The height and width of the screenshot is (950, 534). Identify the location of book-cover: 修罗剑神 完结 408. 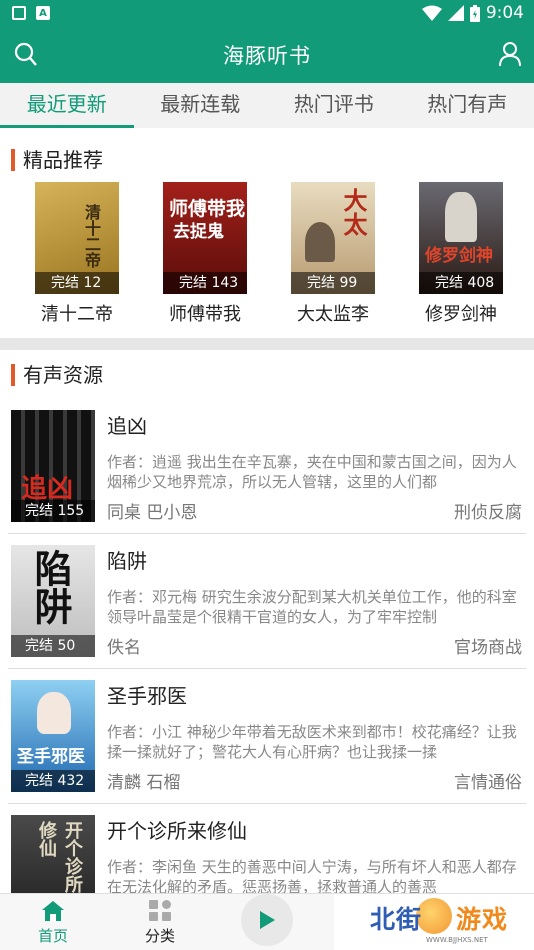
(461, 238).